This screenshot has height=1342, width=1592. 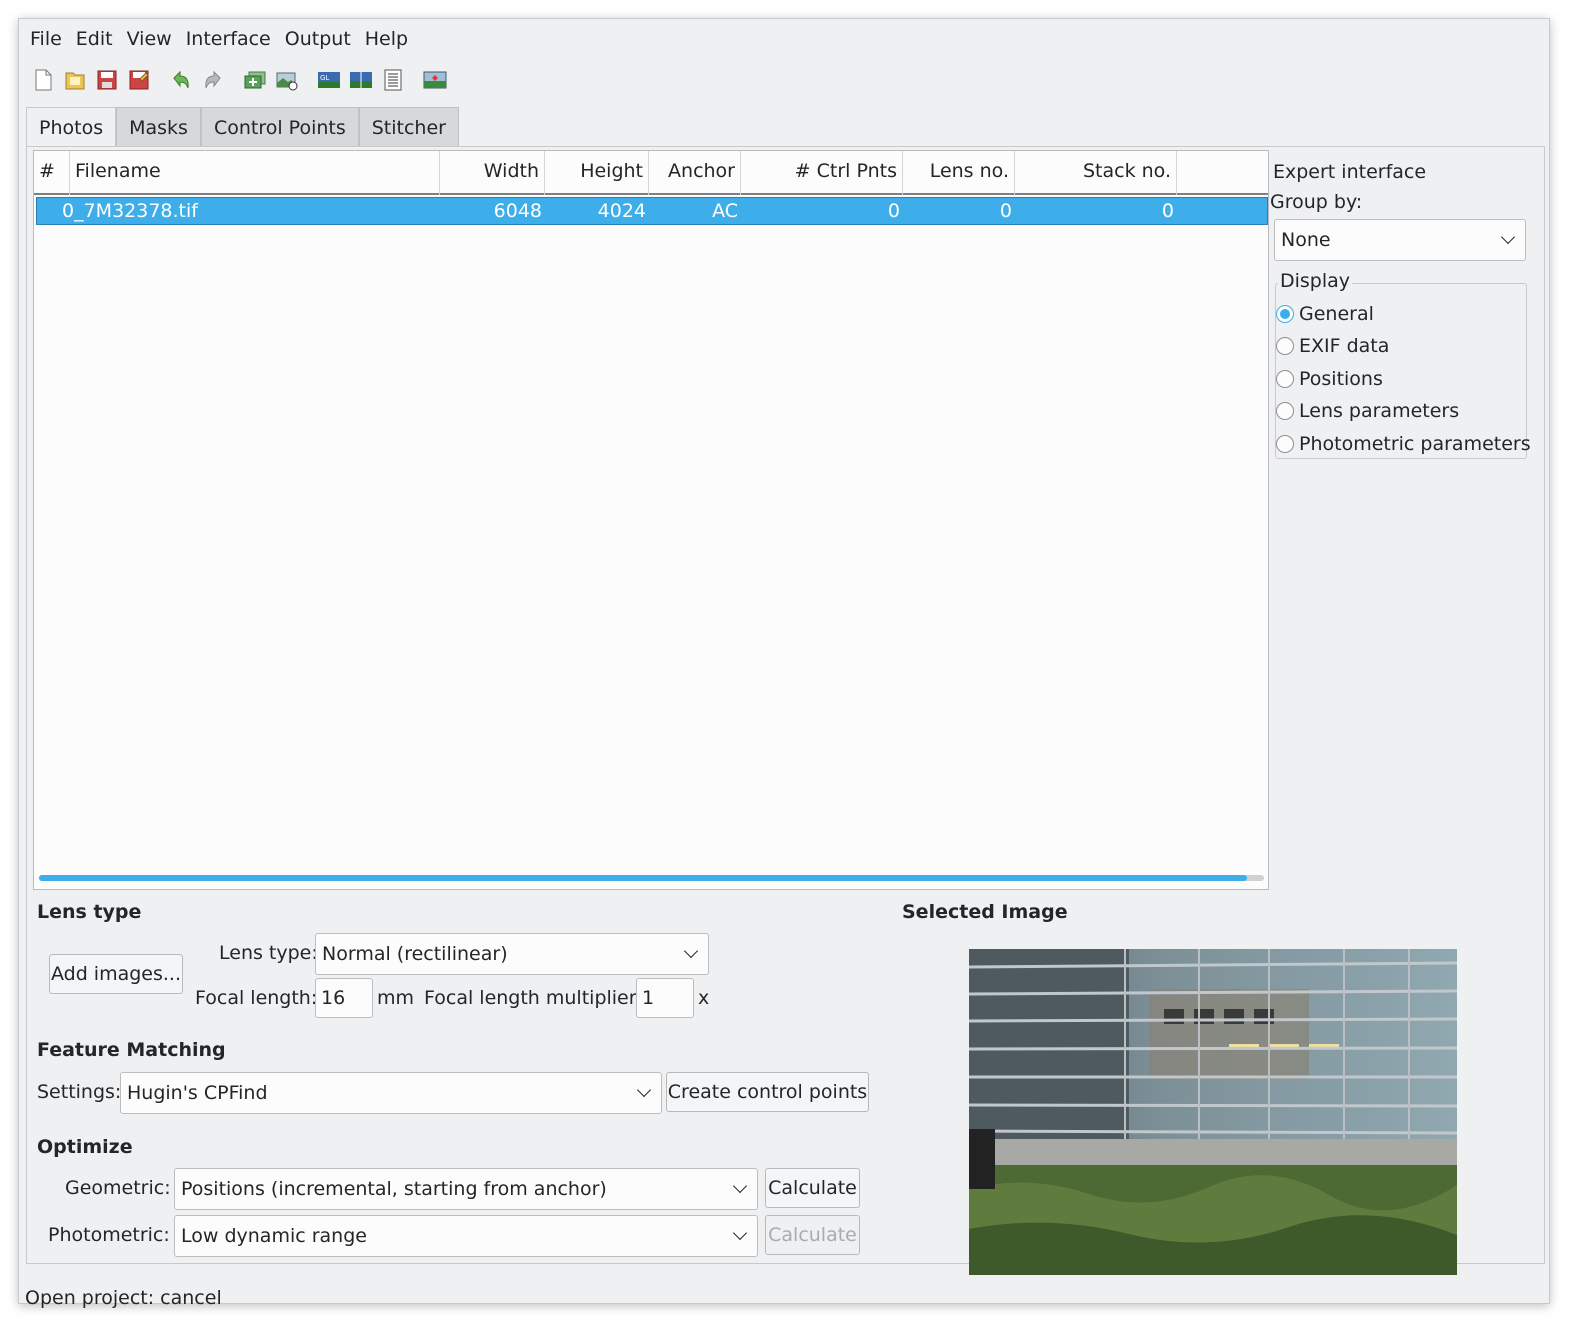 I want to click on radio-lens-label: Lens parameters, so click(x=1379, y=411).